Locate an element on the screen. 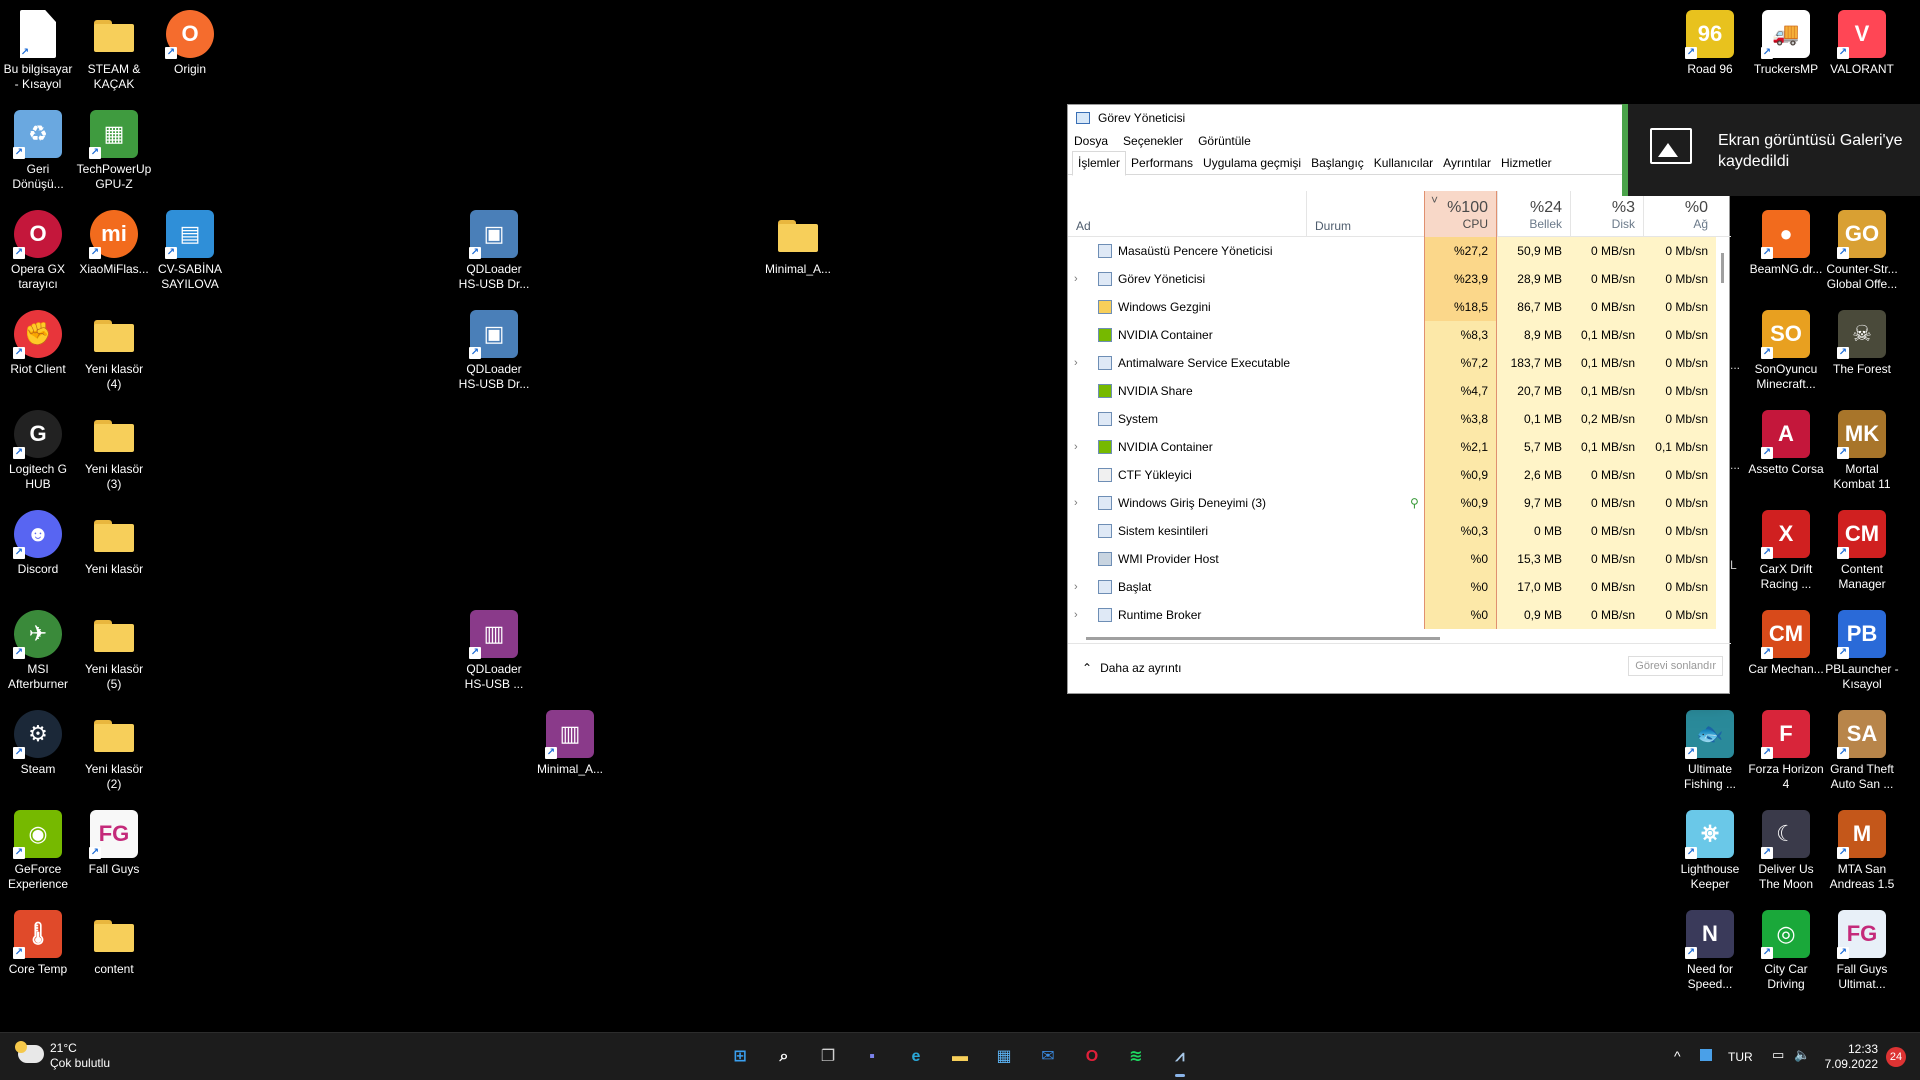 This screenshot has width=1920, height=1080. desktop-icon: ☠ ↗ The Forest is located at coordinates (1862, 341).